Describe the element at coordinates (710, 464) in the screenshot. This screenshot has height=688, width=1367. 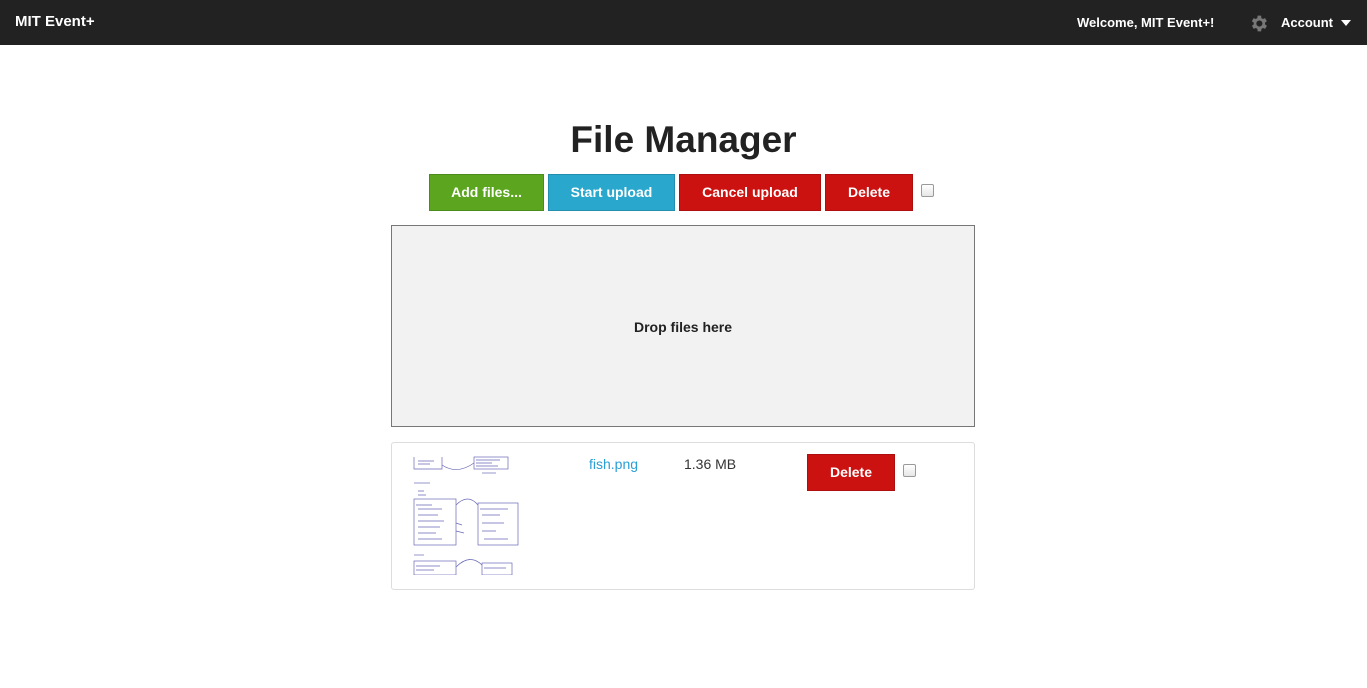
I see `file-size: 1.36 MB` at that location.